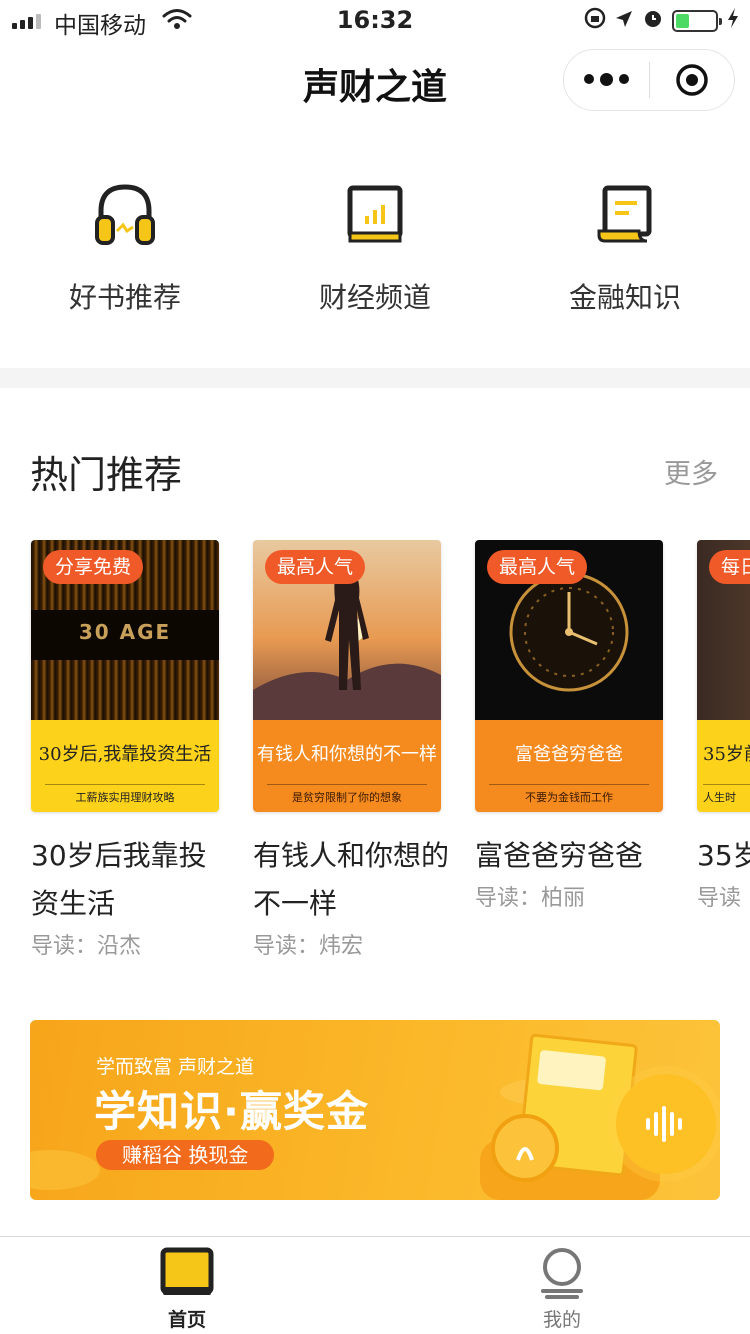 The width and height of the screenshot is (750, 1334). I want to click on book-title: 30岁后我靠投资生活, so click(119, 879).